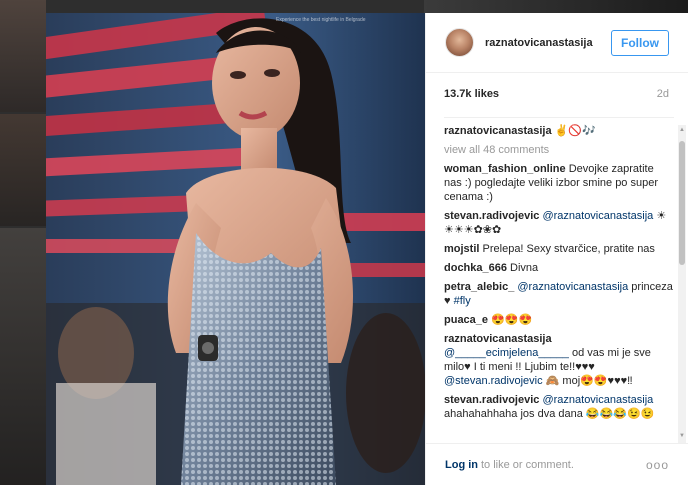 Image resolution: width=688 pixels, height=485 pixels. What do you see at coordinates (512, 320) in the screenshot?
I see `comment-text: 😍😍😍` at bounding box center [512, 320].